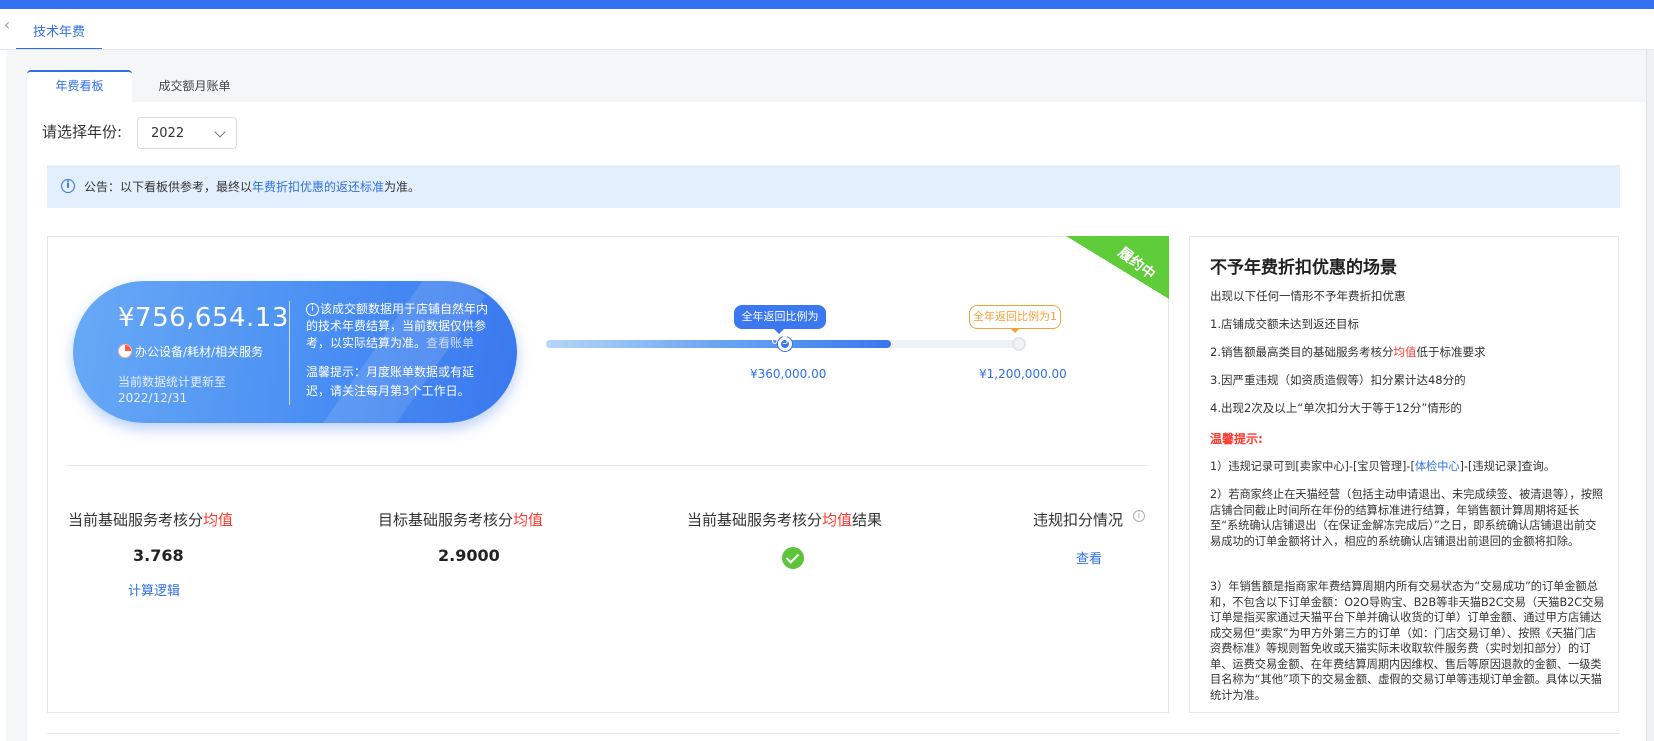  I want to click on metric-title-score-result: 当前基础服务考核分均值结果, so click(784, 519).